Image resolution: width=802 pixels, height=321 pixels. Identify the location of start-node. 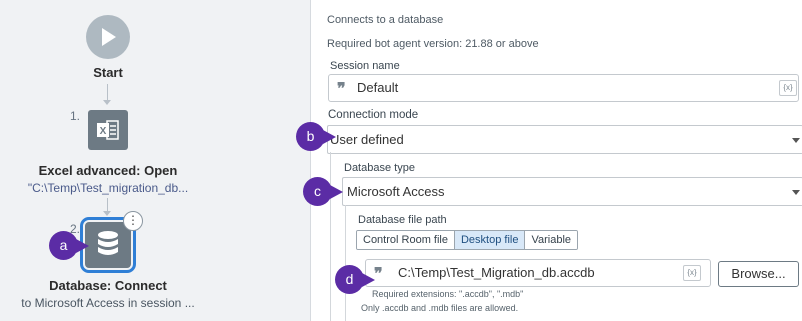
(108, 37).